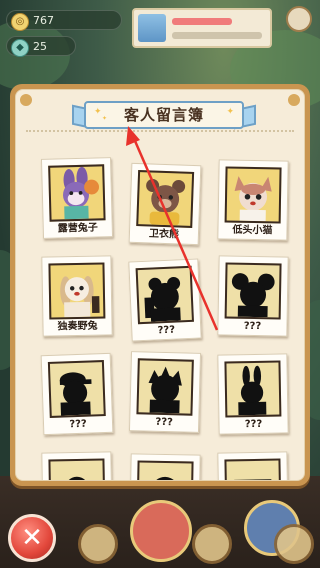 The image size is (320, 568). I want to click on solo-hare-portrait, so click(77, 291).